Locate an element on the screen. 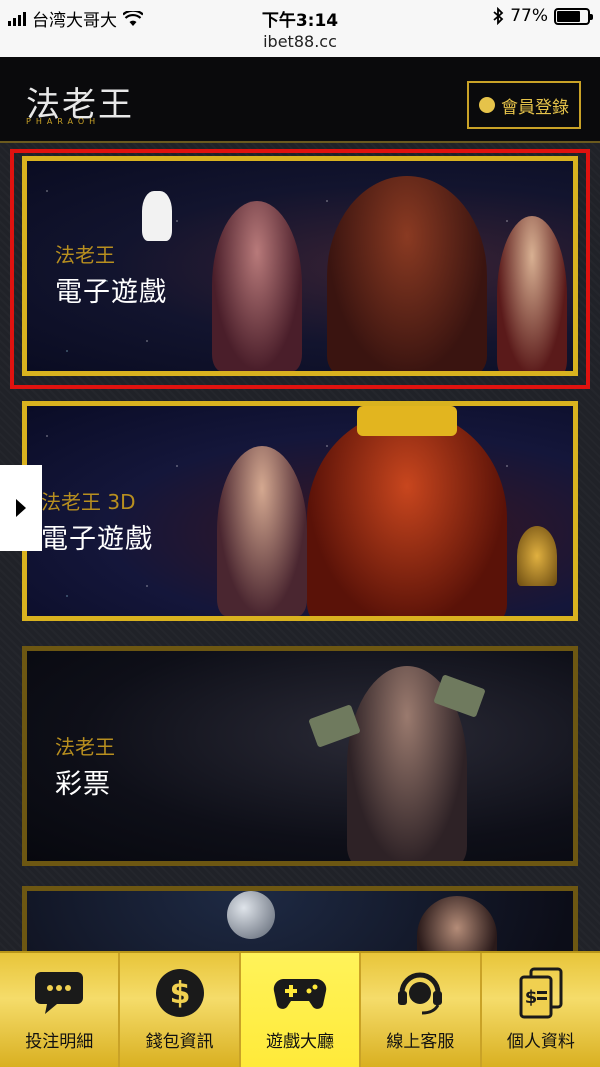 The height and width of the screenshot is (1067, 600). bottom-nav: 投注明細 $ 錢包資訊 遊戲大廳 線上客服 $ 個人資料 is located at coordinates (300, 1009).